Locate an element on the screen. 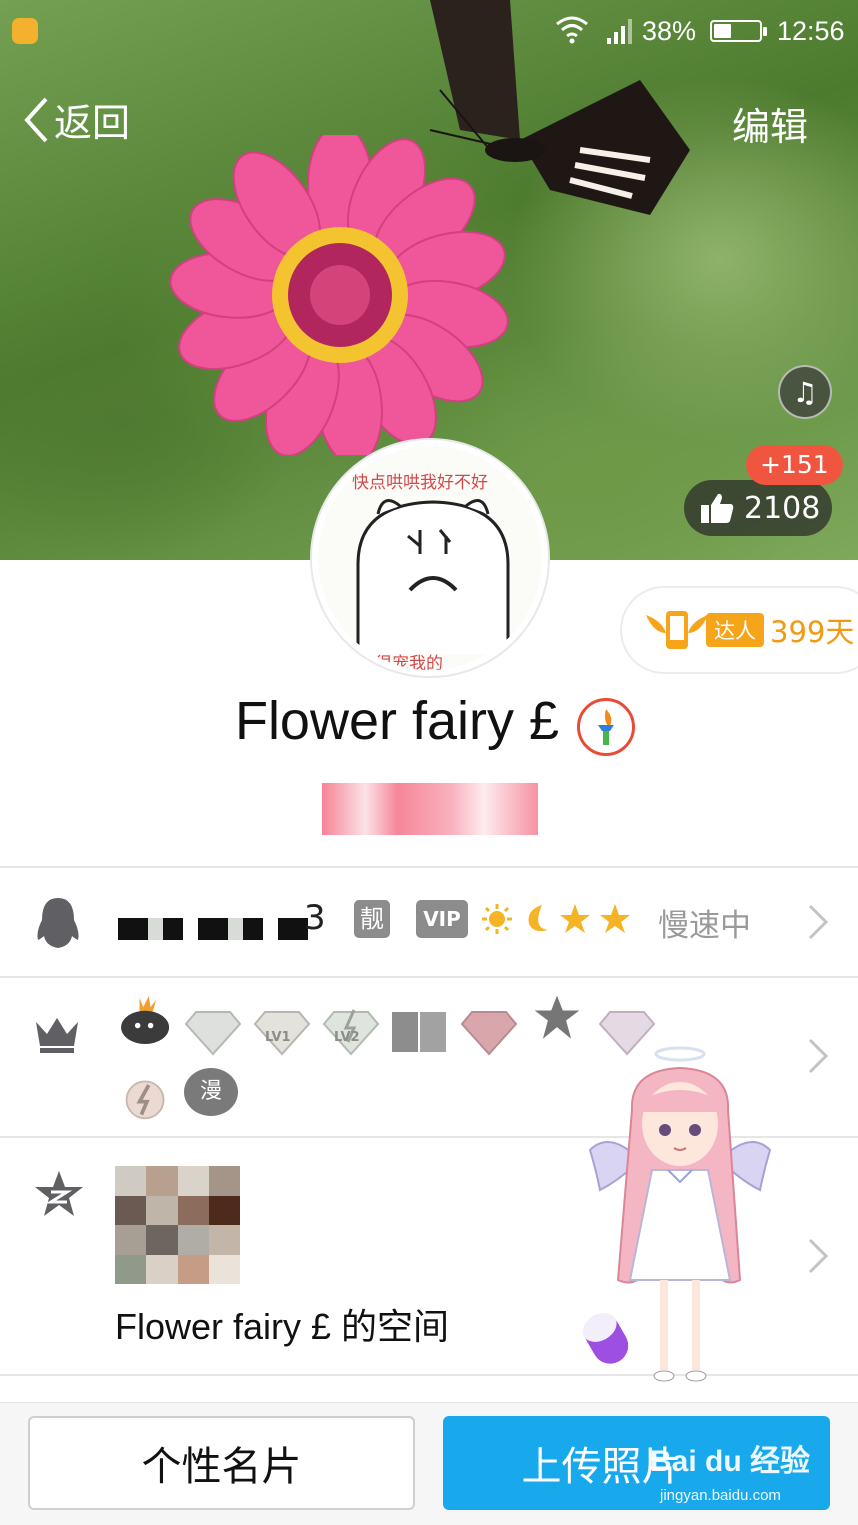 The width and height of the screenshot is (858, 1525). like-button: 2108 is located at coordinates (758, 508).